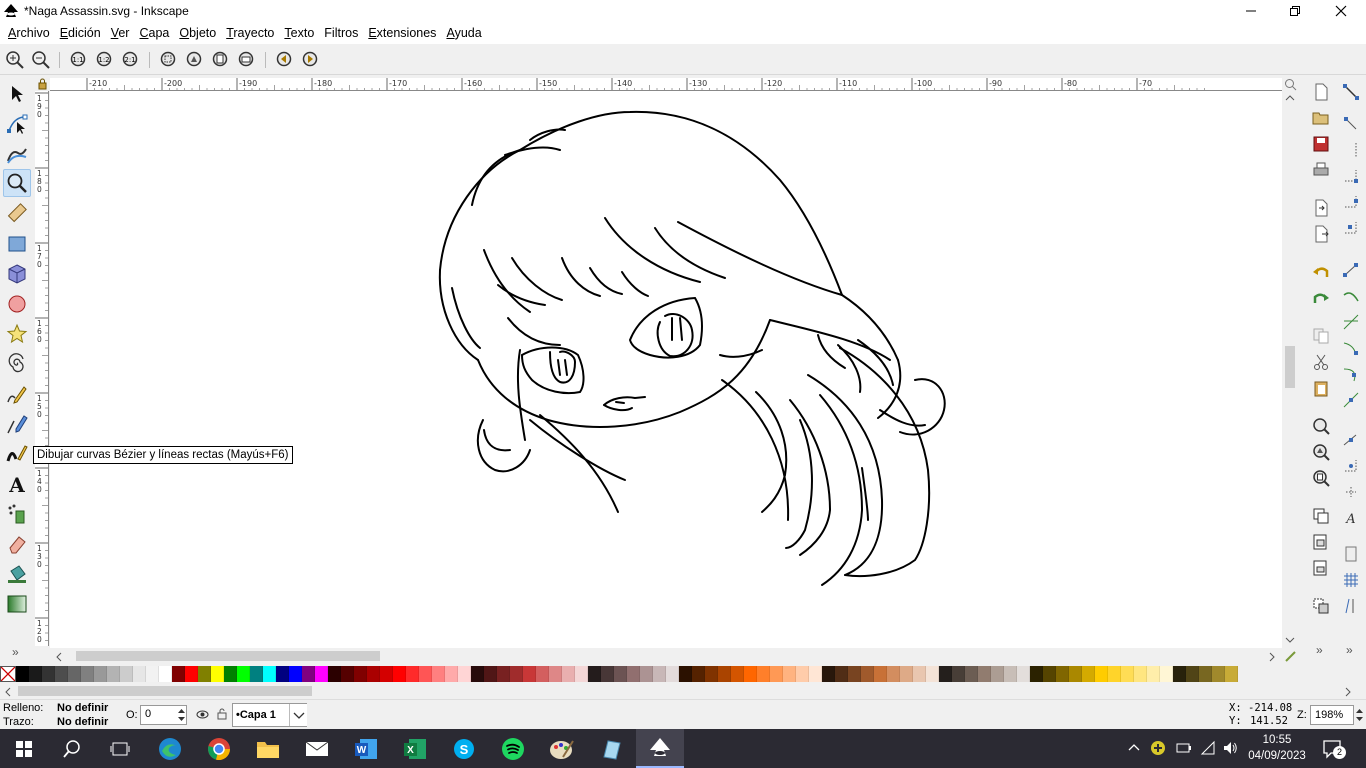 The height and width of the screenshot is (768, 1366). I want to click on snap-overflow-icon: », so click(1349, 650).